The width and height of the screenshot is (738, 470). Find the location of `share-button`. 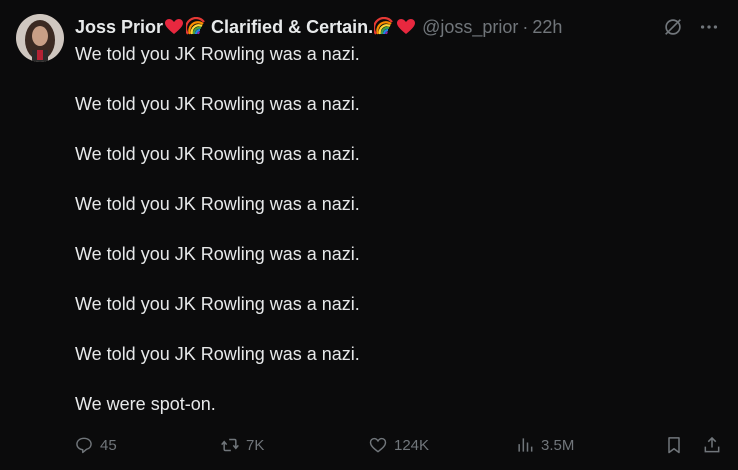

share-button is located at coordinates (712, 445).